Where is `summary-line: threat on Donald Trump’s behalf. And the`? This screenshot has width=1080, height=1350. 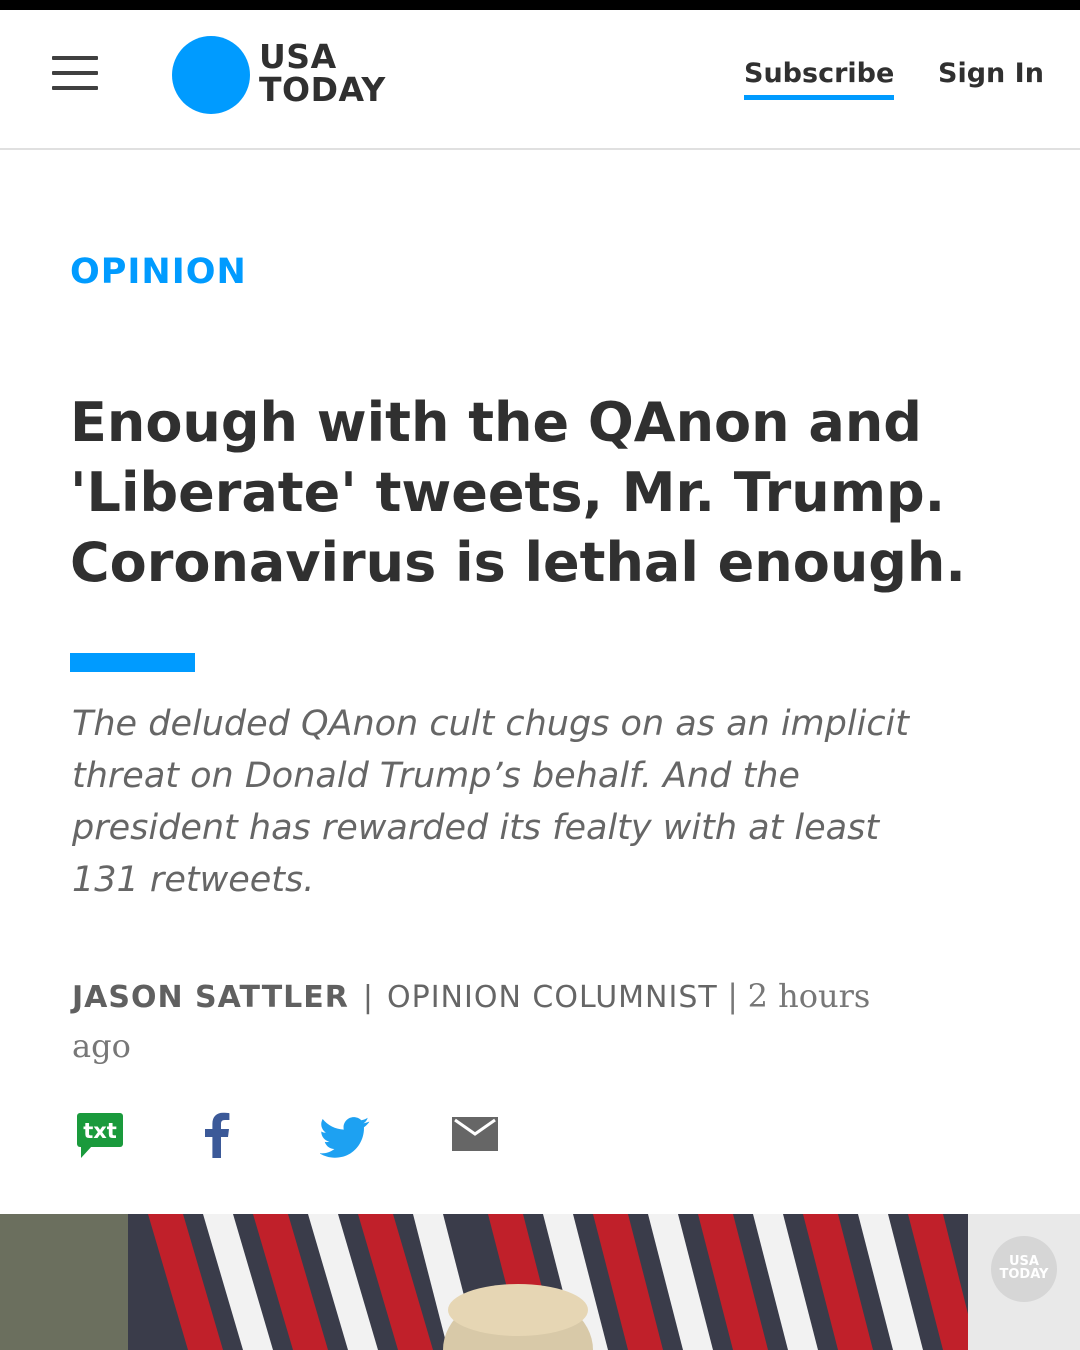
summary-line: threat on Donald Trump’s behalf. And the is located at coordinates (436, 776).